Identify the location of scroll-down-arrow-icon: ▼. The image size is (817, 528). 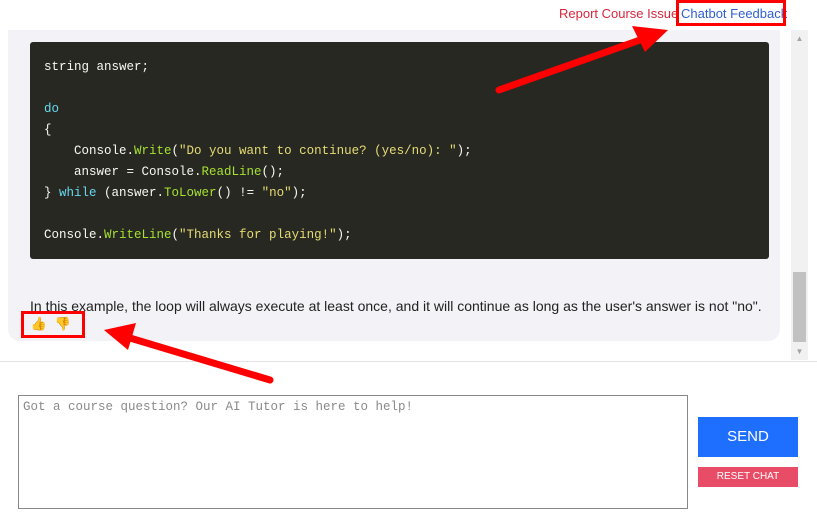
(799, 351).